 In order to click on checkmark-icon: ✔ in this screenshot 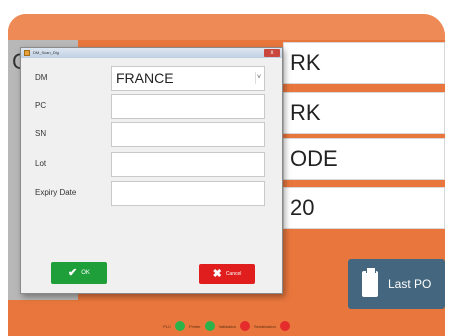, I will do `click(73, 272)`.